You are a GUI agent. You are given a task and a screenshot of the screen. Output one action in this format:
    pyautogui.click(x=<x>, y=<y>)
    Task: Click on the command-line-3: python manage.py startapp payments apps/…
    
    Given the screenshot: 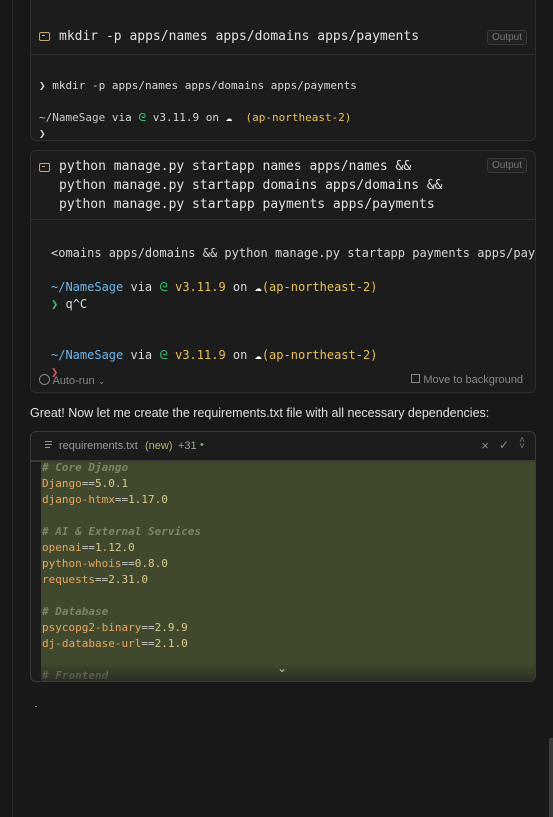 What is the action you would take?
    pyautogui.click(x=247, y=204)
    